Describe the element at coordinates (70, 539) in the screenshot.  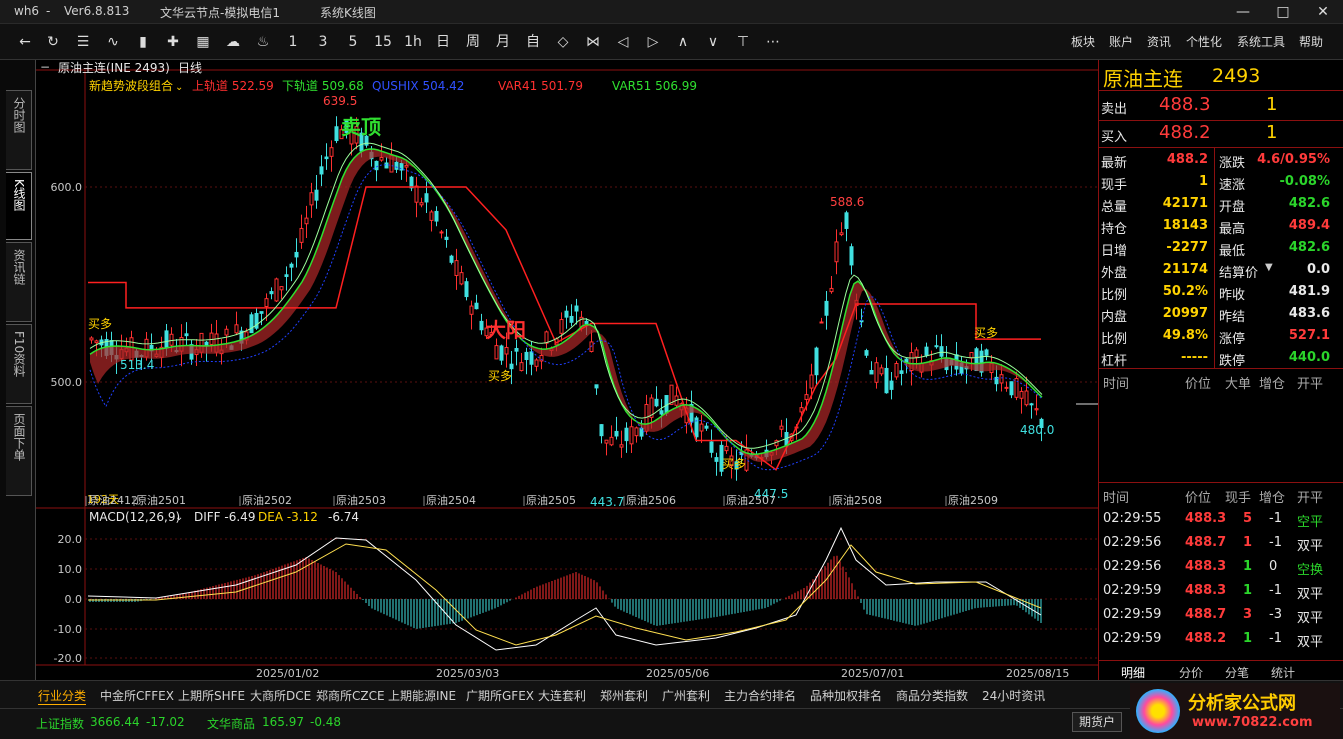
I see `macd-tick-20: 20.0` at that location.